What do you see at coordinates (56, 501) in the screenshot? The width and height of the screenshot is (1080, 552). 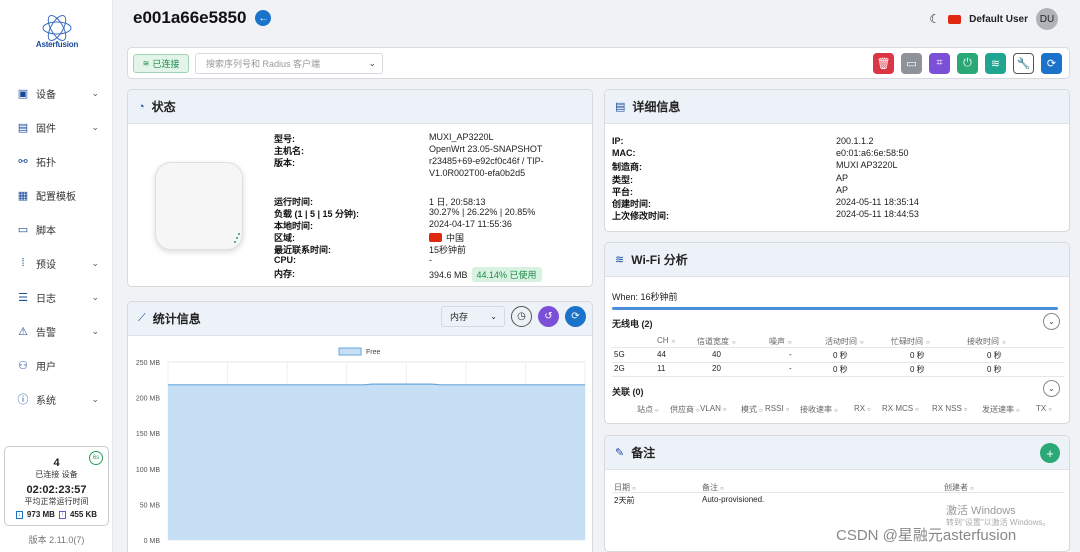 I see `avg-uptime-label: 平均正常运行时间` at bounding box center [56, 501].